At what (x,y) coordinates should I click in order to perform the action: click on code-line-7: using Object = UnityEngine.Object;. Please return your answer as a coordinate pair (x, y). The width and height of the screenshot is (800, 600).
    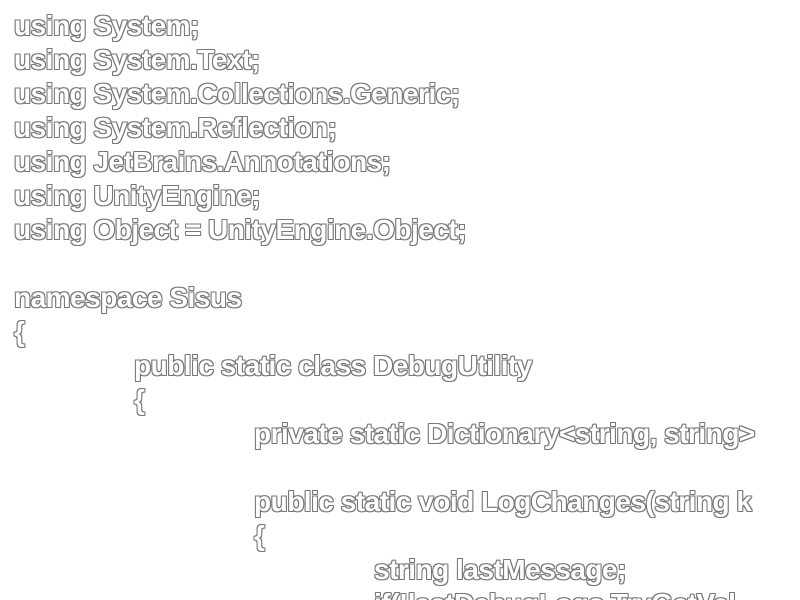
    Looking at the image, I should click on (240, 229).